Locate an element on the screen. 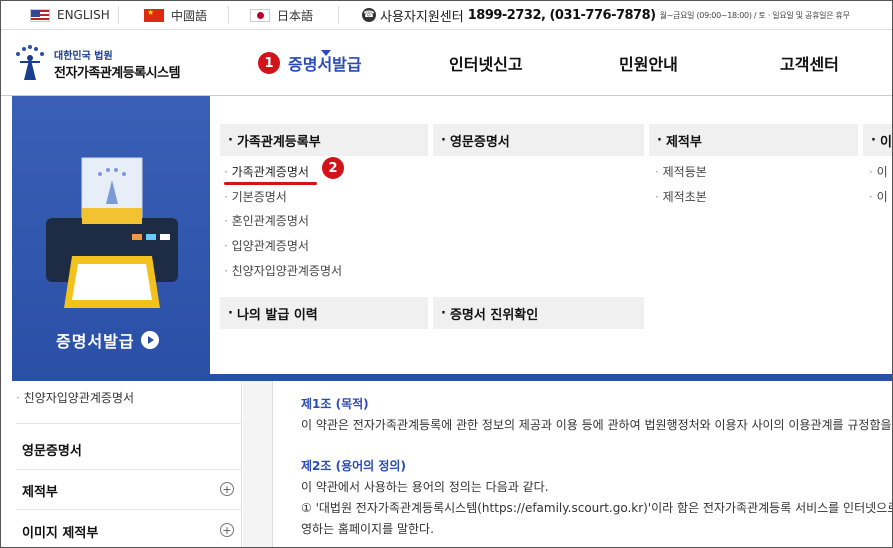 This screenshot has width=893, height=548. promo-panel: 증명서발급 is located at coordinates (111, 238).